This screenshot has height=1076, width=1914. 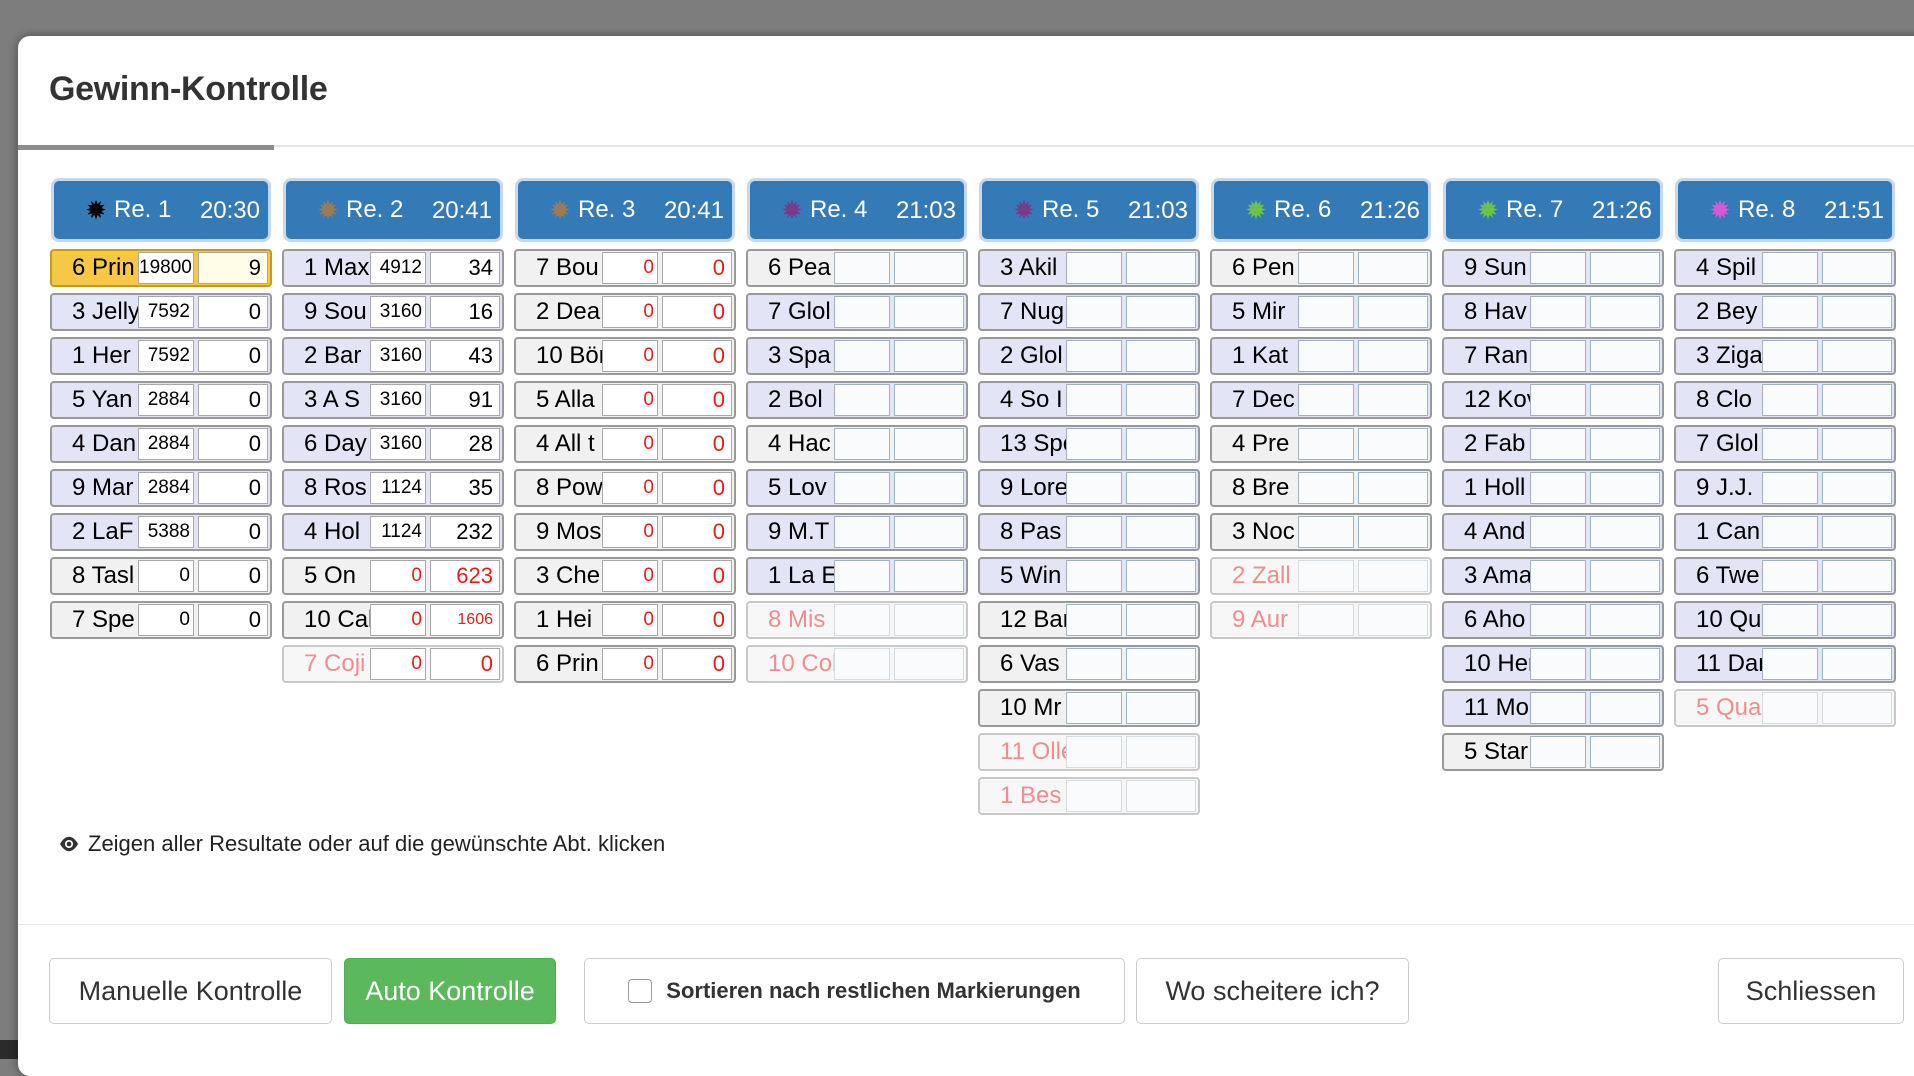 I want to click on runner-row: 3 Jelly 7592 0, so click(x=161, y=312).